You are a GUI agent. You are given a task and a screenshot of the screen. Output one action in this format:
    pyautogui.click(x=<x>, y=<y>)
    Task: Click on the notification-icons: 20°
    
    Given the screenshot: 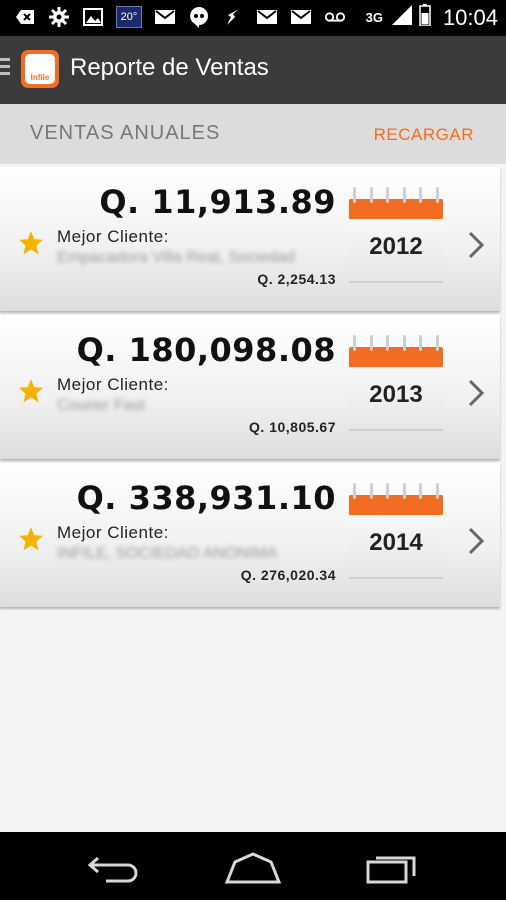 What is the action you would take?
    pyautogui.click(x=180, y=17)
    